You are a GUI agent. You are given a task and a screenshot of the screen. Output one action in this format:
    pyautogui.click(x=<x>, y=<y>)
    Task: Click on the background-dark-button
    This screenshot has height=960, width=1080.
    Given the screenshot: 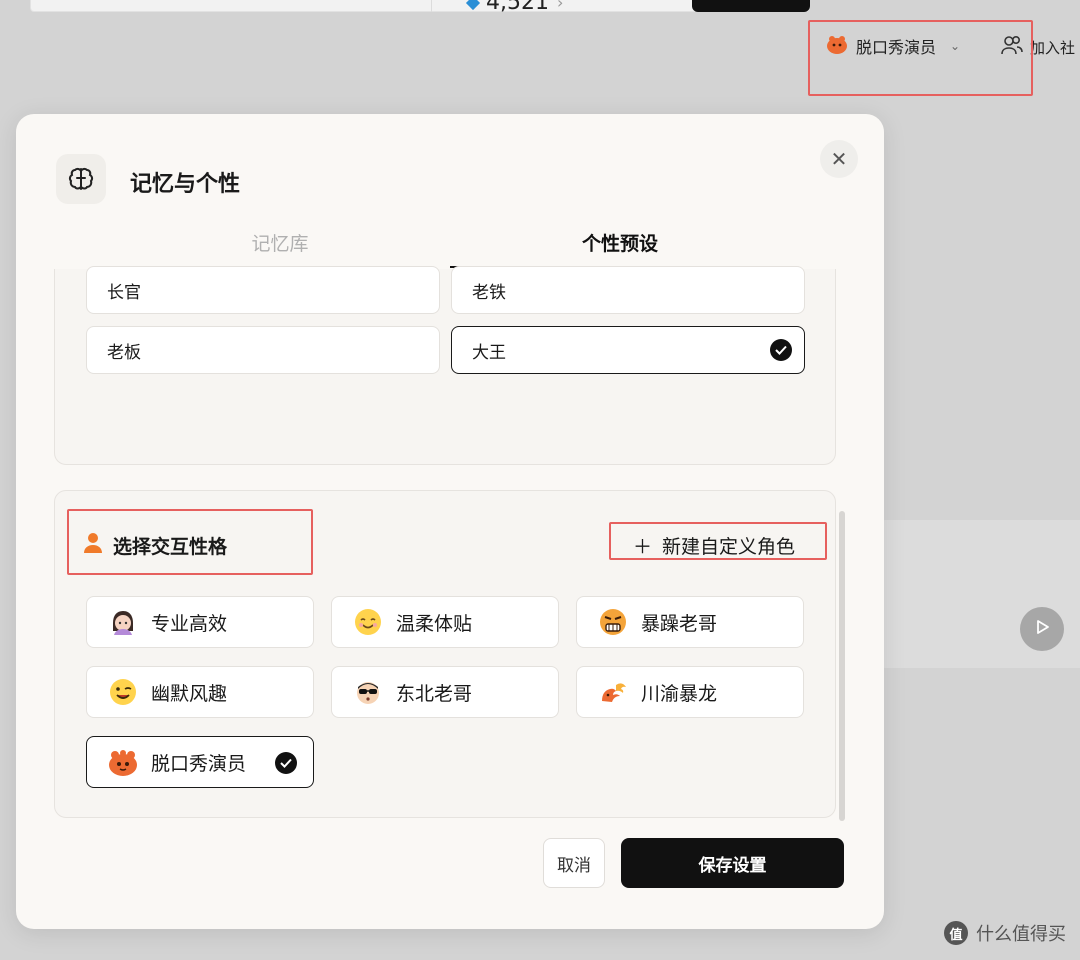 What is the action you would take?
    pyautogui.click(x=751, y=6)
    